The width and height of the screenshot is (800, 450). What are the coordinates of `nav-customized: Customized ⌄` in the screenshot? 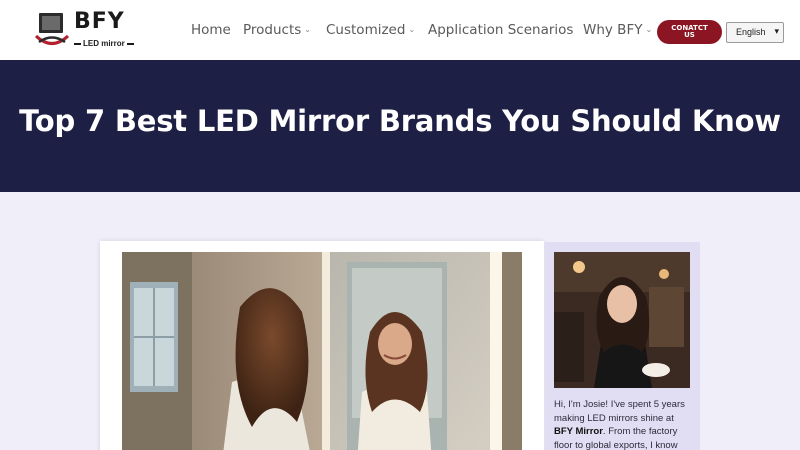 It's located at (370, 30).